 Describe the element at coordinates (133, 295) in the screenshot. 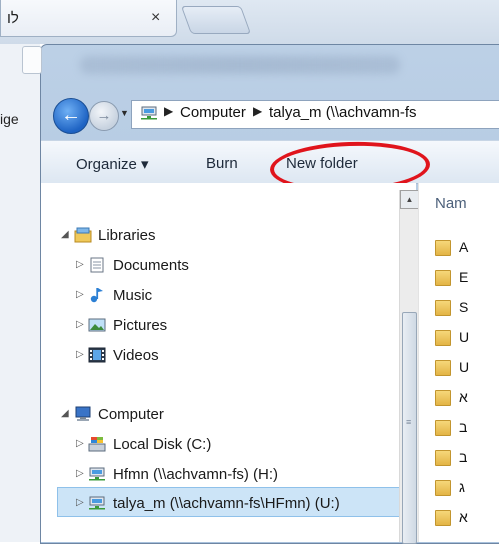

I see `tree-label-music: Music` at that location.